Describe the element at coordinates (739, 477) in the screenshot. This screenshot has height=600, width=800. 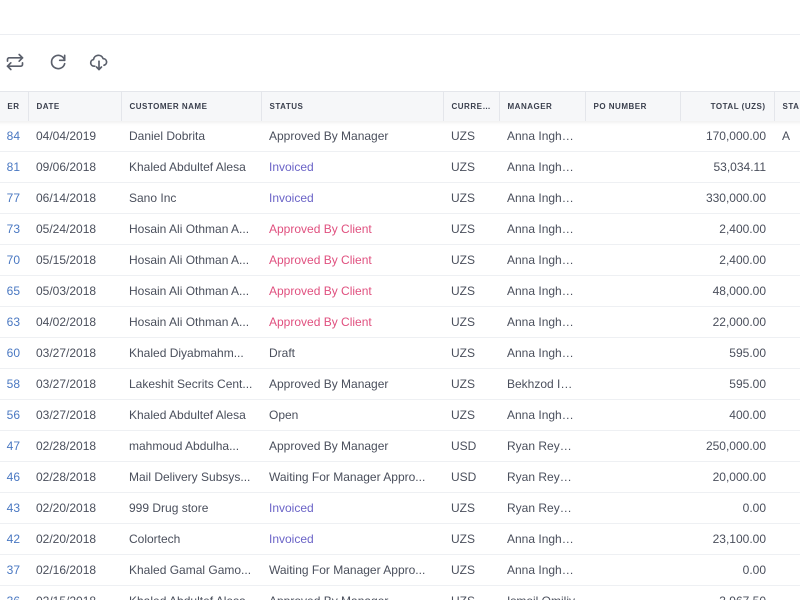
I see `cell-total: 20,000.00` at that location.